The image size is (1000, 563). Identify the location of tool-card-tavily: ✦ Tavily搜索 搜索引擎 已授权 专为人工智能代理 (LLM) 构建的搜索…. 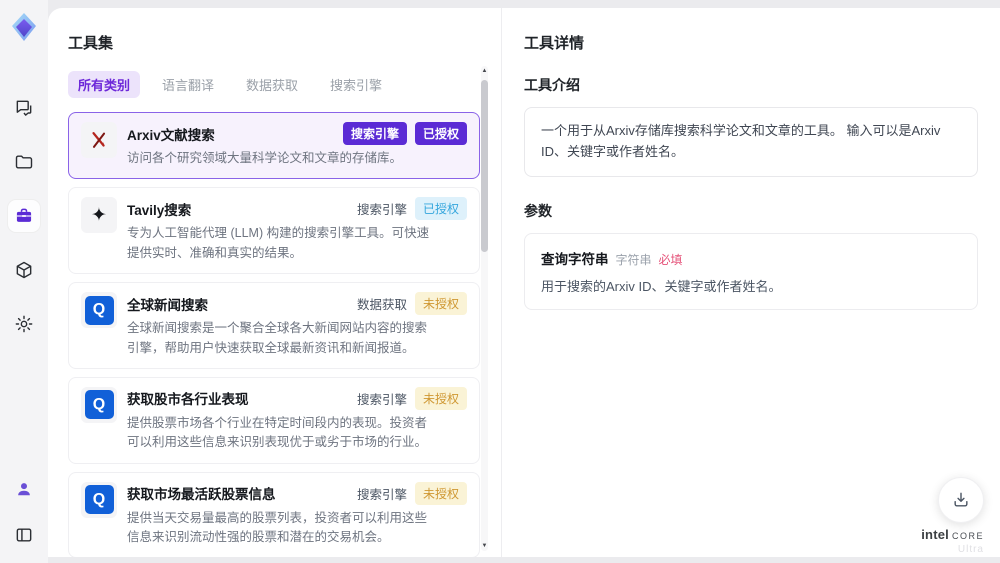
(274, 231).